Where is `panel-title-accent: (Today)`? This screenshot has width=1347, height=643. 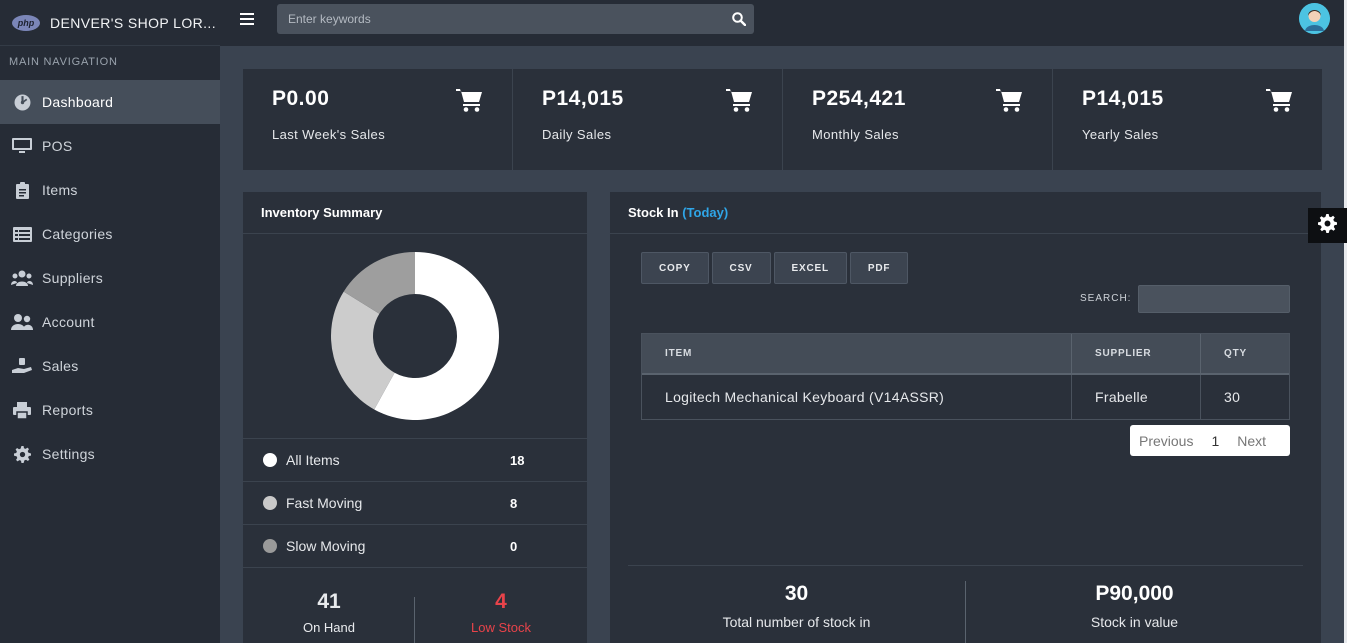 panel-title-accent: (Today) is located at coordinates (705, 212).